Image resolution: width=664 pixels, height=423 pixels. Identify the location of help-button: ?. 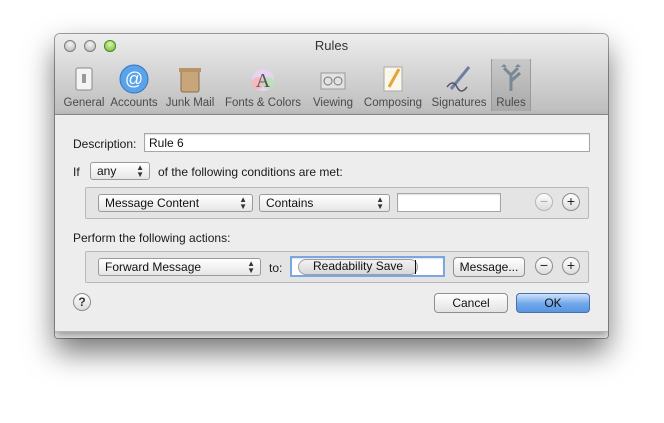
(82, 302).